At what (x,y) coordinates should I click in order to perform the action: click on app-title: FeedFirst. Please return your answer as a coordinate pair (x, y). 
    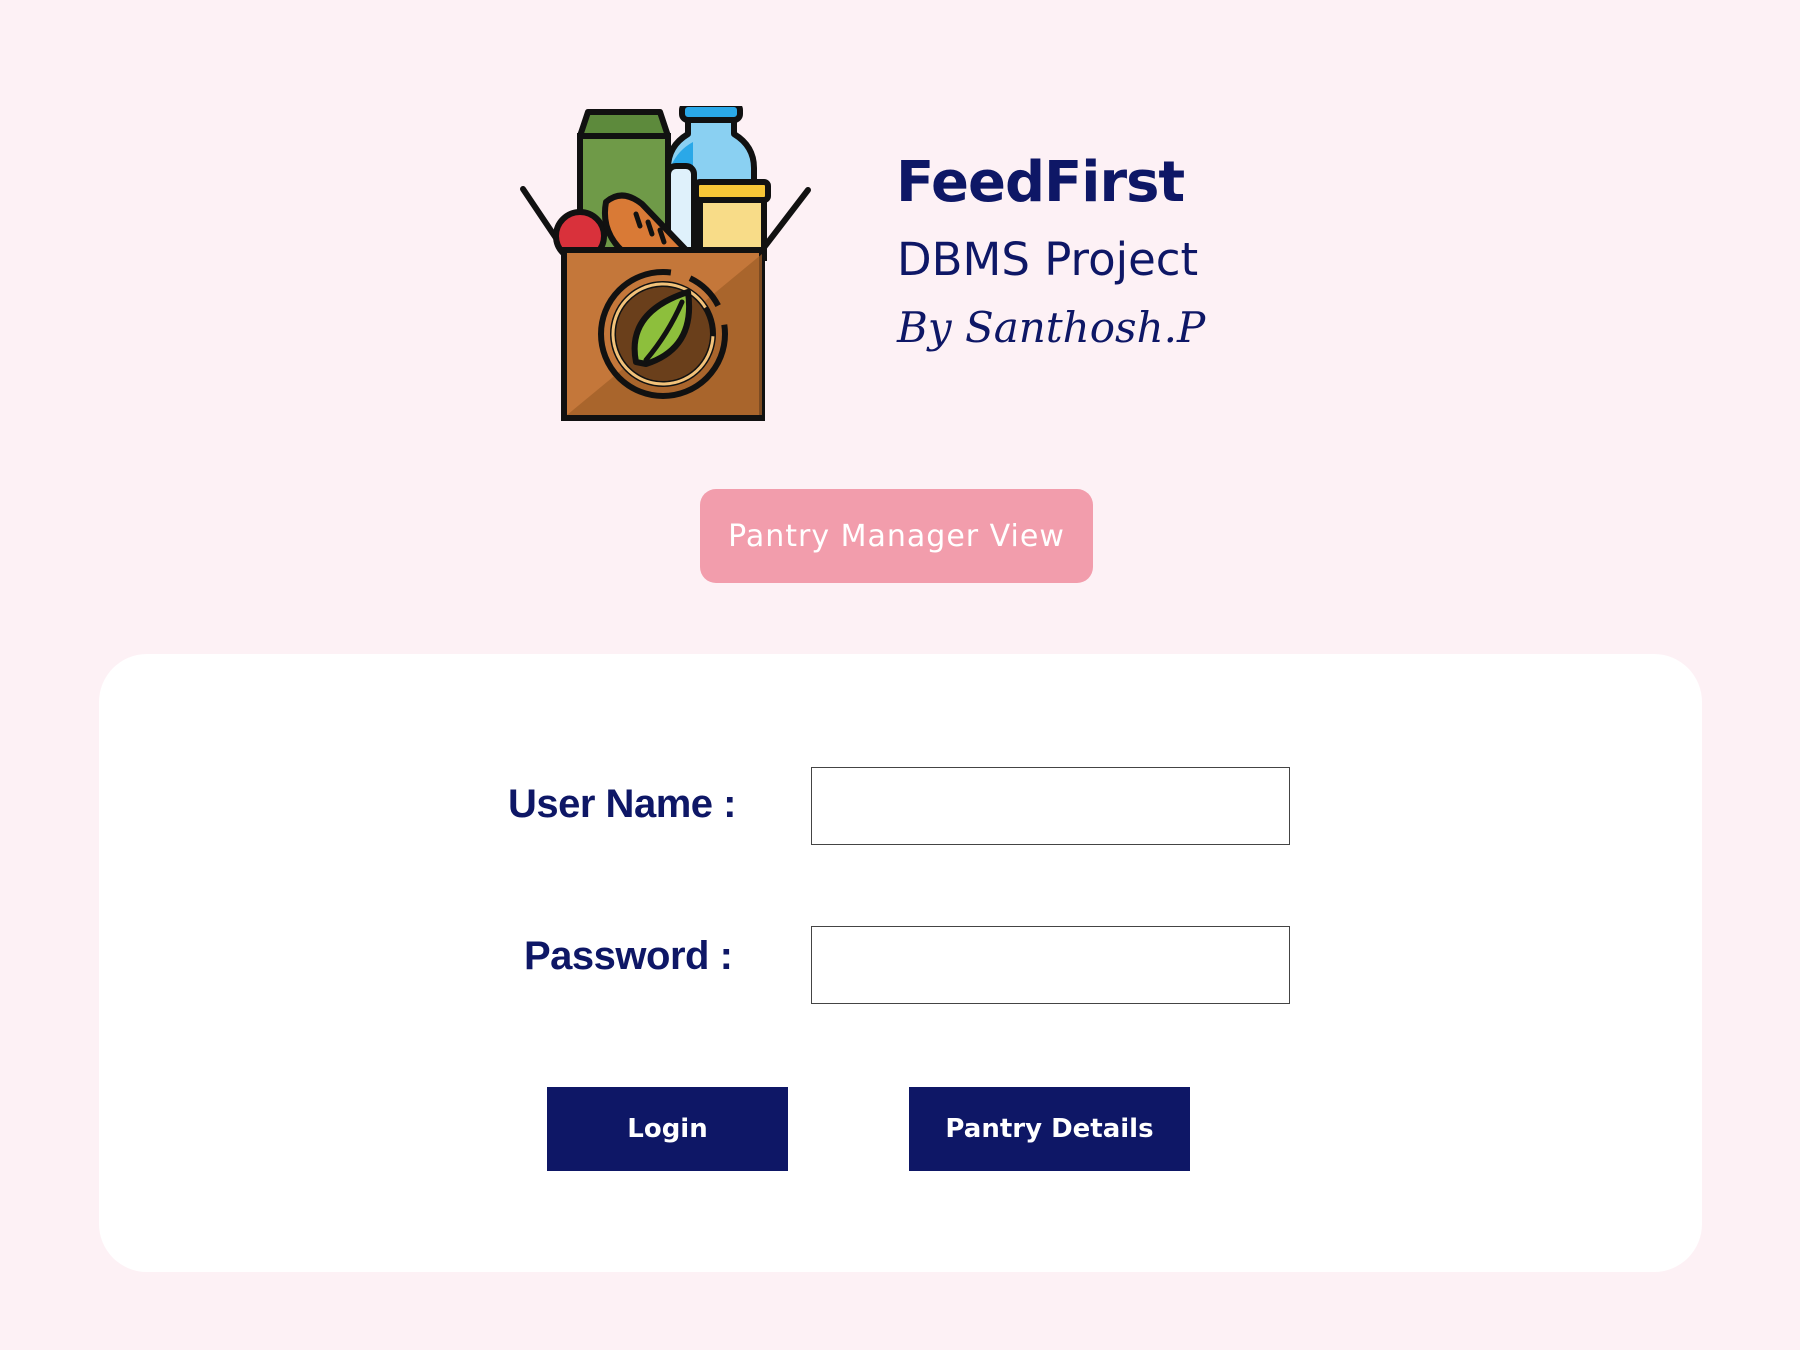
    Looking at the image, I should click on (1040, 182).